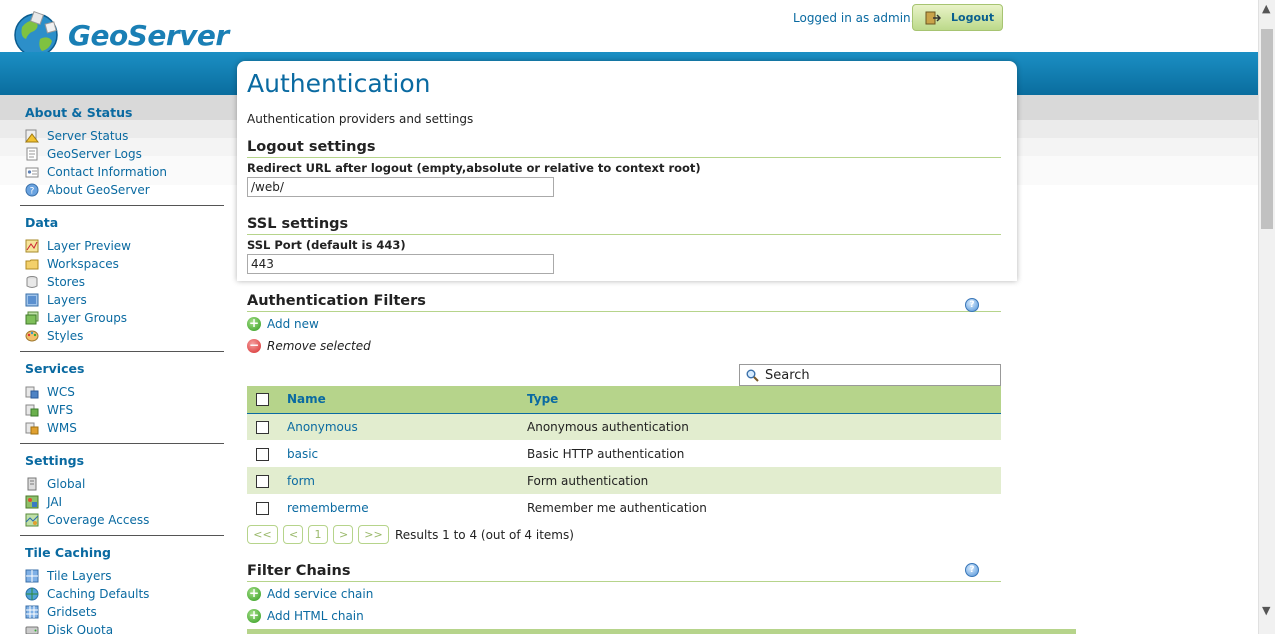 The height and width of the screenshot is (634, 1275). What do you see at coordinates (318, 534) in the screenshot?
I see `page-1-button: 1` at bounding box center [318, 534].